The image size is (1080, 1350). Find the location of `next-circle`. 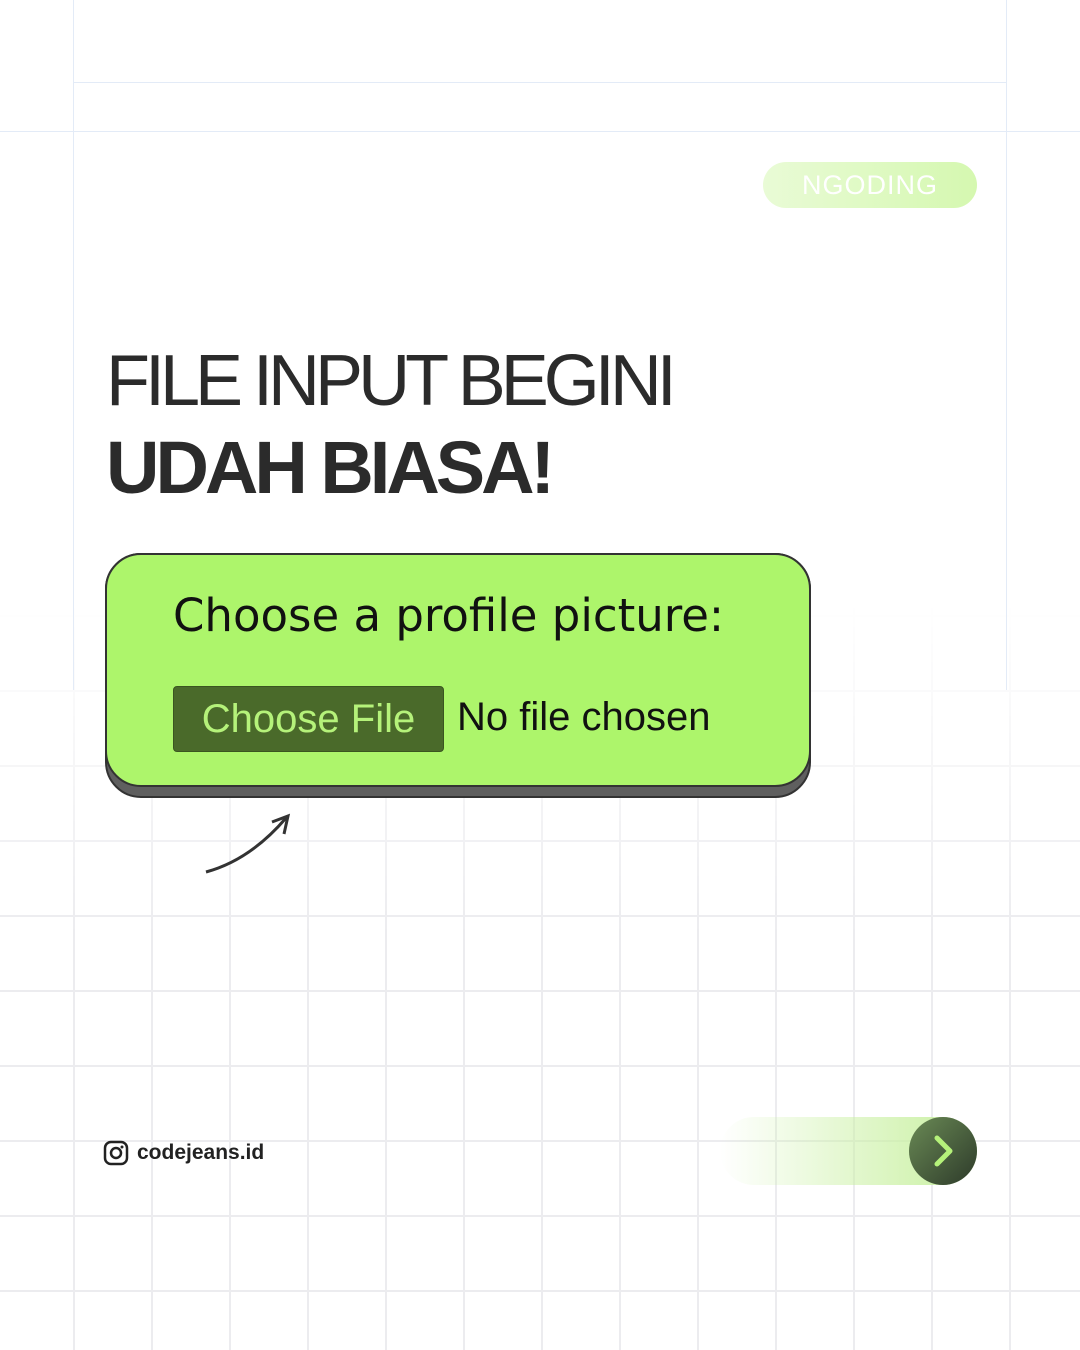

next-circle is located at coordinates (943, 1151).